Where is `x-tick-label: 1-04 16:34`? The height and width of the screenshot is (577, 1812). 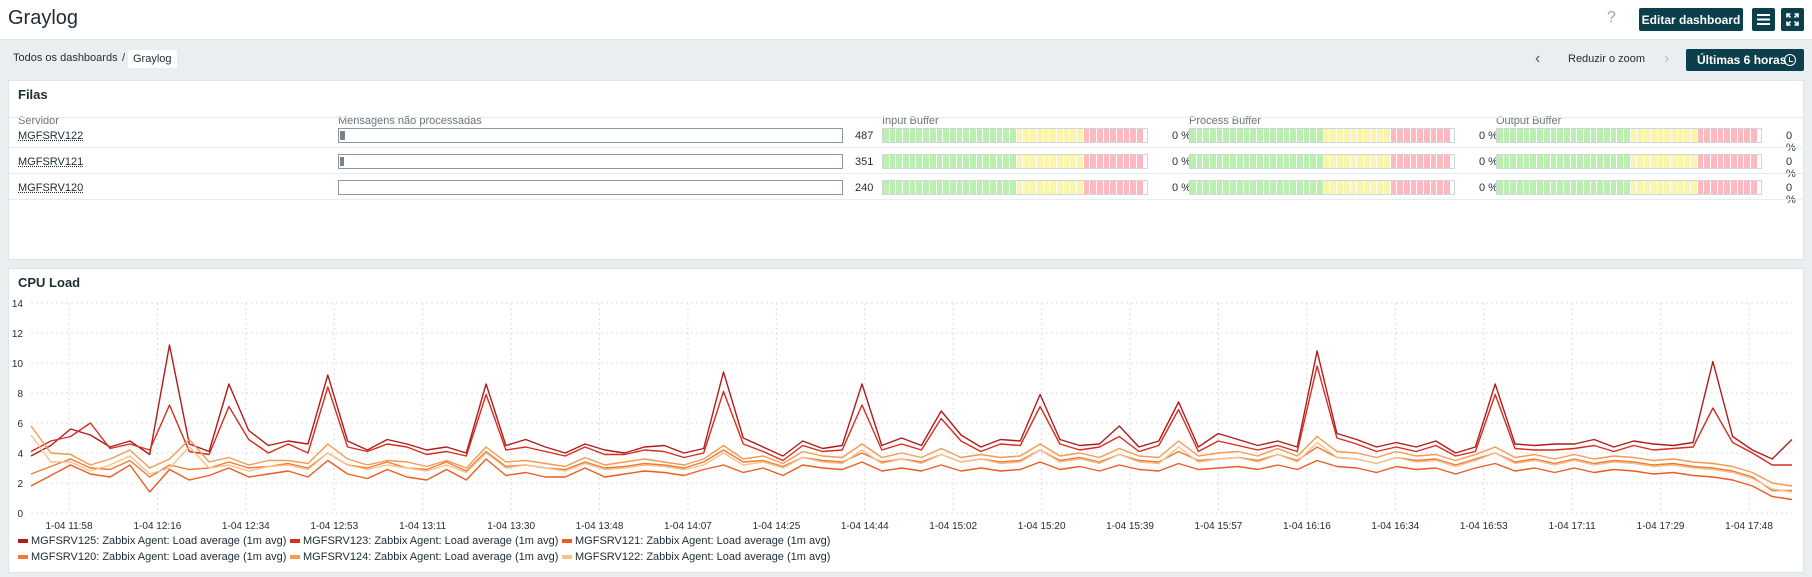 x-tick-label: 1-04 16:34 is located at coordinates (1395, 526).